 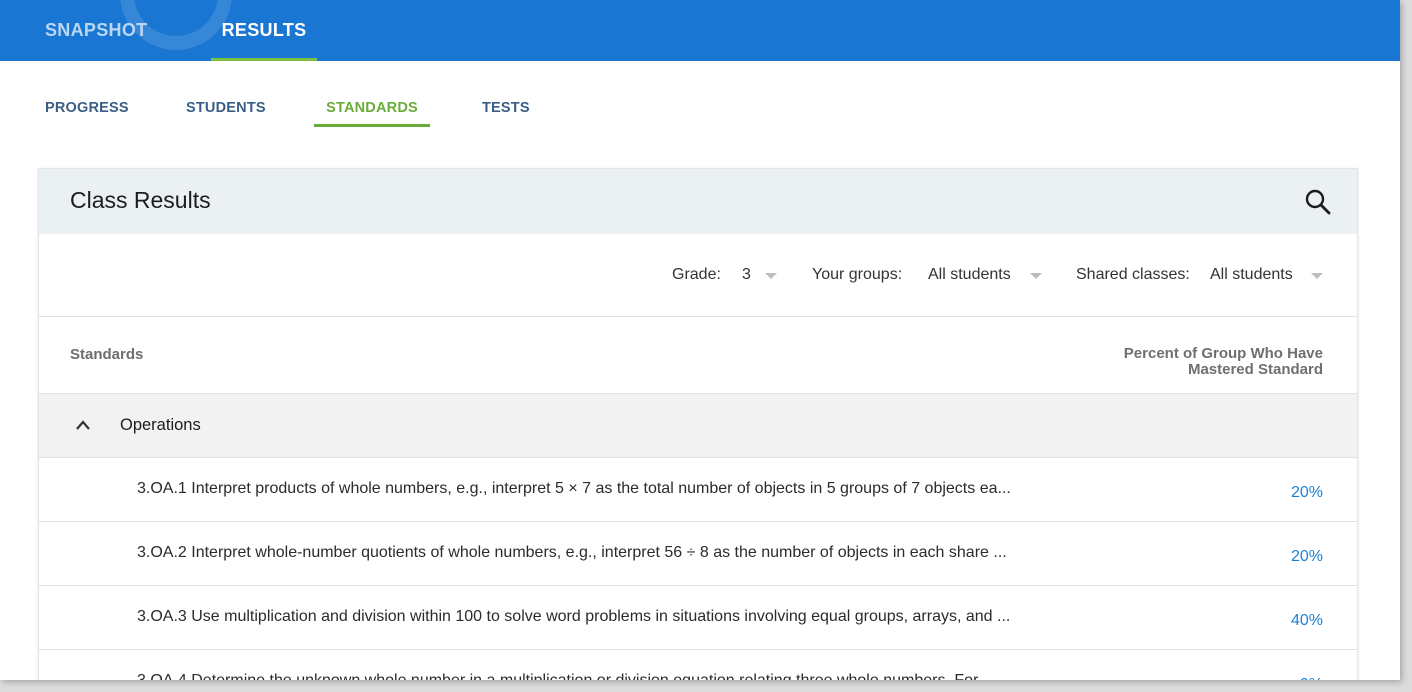 I want to click on groups-select: All students, so click(x=969, y=275).